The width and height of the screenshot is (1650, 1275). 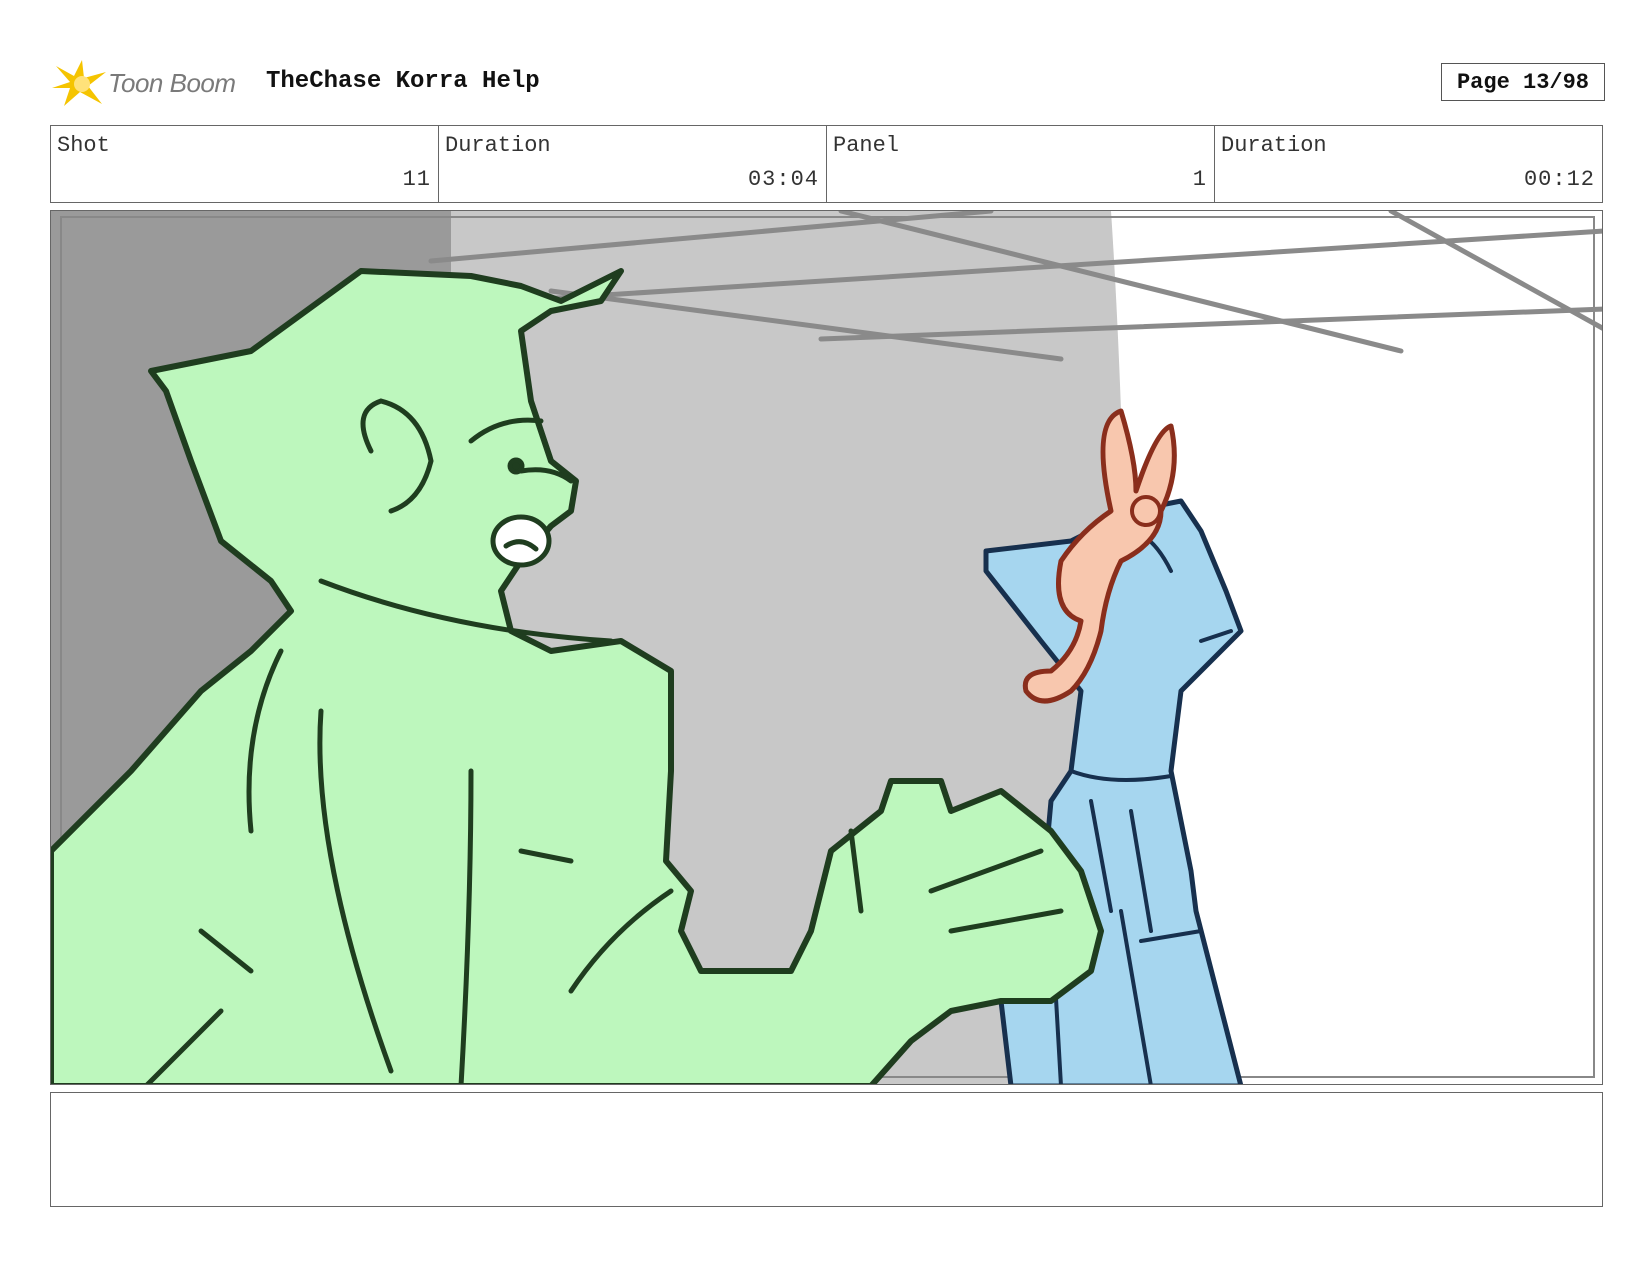 What do you see at coordinates (83, 145) in the screenshot?
I see `shot-label: Shot` at bounding box center [83, 145].